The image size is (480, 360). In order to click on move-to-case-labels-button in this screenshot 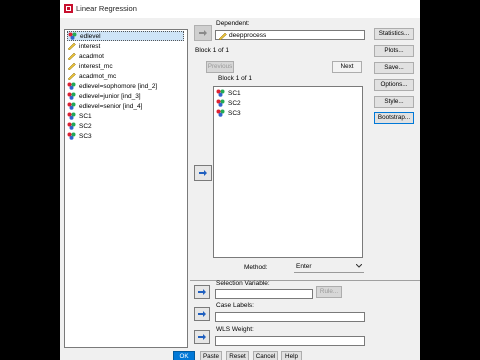, I will do `click(202, 314)`.